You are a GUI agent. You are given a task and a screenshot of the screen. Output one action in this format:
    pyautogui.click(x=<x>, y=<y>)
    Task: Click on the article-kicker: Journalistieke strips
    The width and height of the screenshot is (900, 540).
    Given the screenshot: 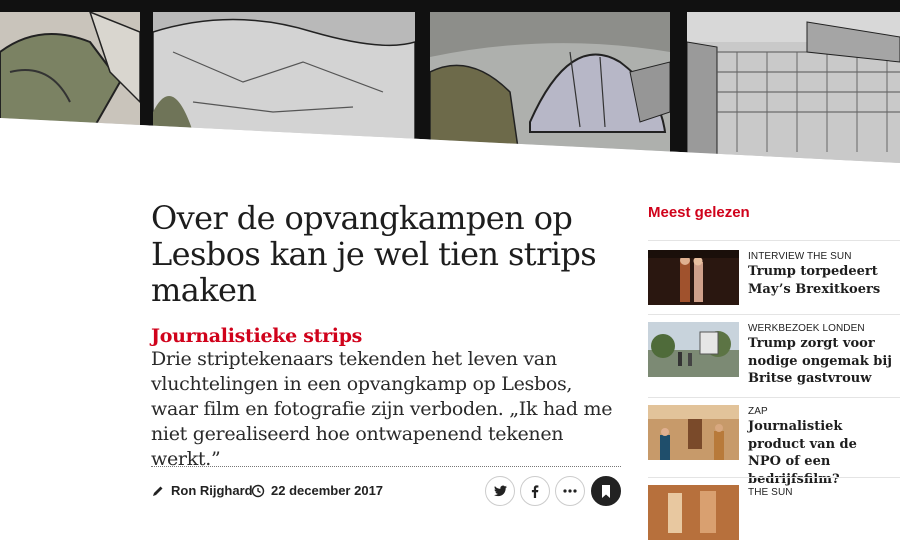 What is the action you would take?
    pyautogui.click(x=387, y=336)
    